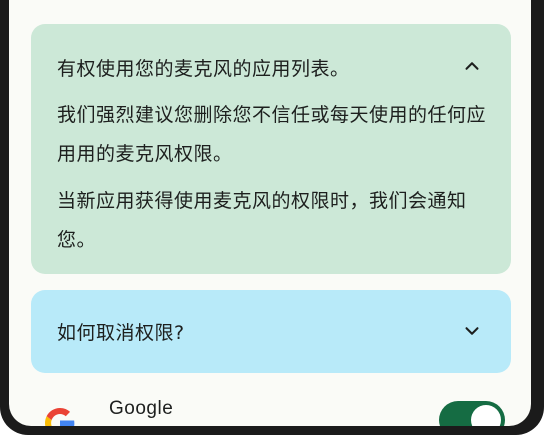 This screenshot has height=435, width=544. What do you see at coordinates (486, 415) in the screenshot?
I see `toggle-knob` at bounding box center [486, 415].